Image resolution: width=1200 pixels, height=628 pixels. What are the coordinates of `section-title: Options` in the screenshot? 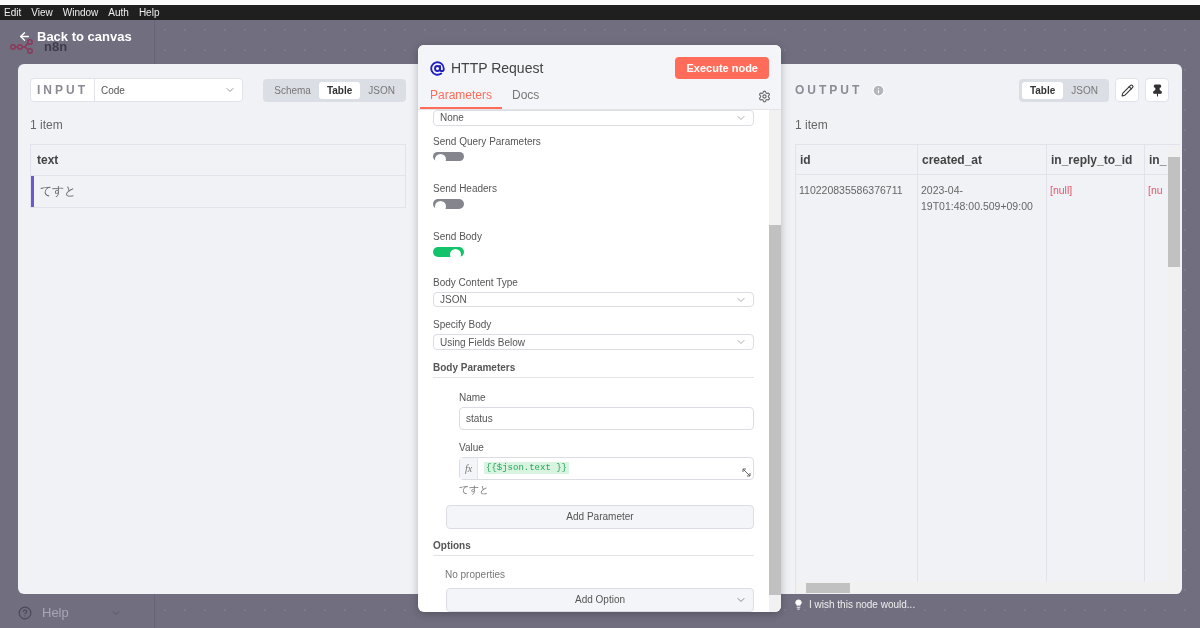 It's located at (593, 548).